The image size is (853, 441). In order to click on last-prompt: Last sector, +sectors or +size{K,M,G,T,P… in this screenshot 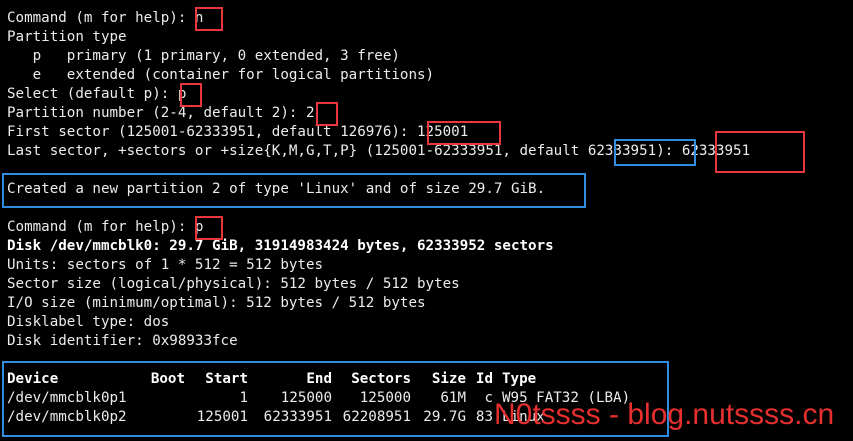, I will do `click(297, 151)`.